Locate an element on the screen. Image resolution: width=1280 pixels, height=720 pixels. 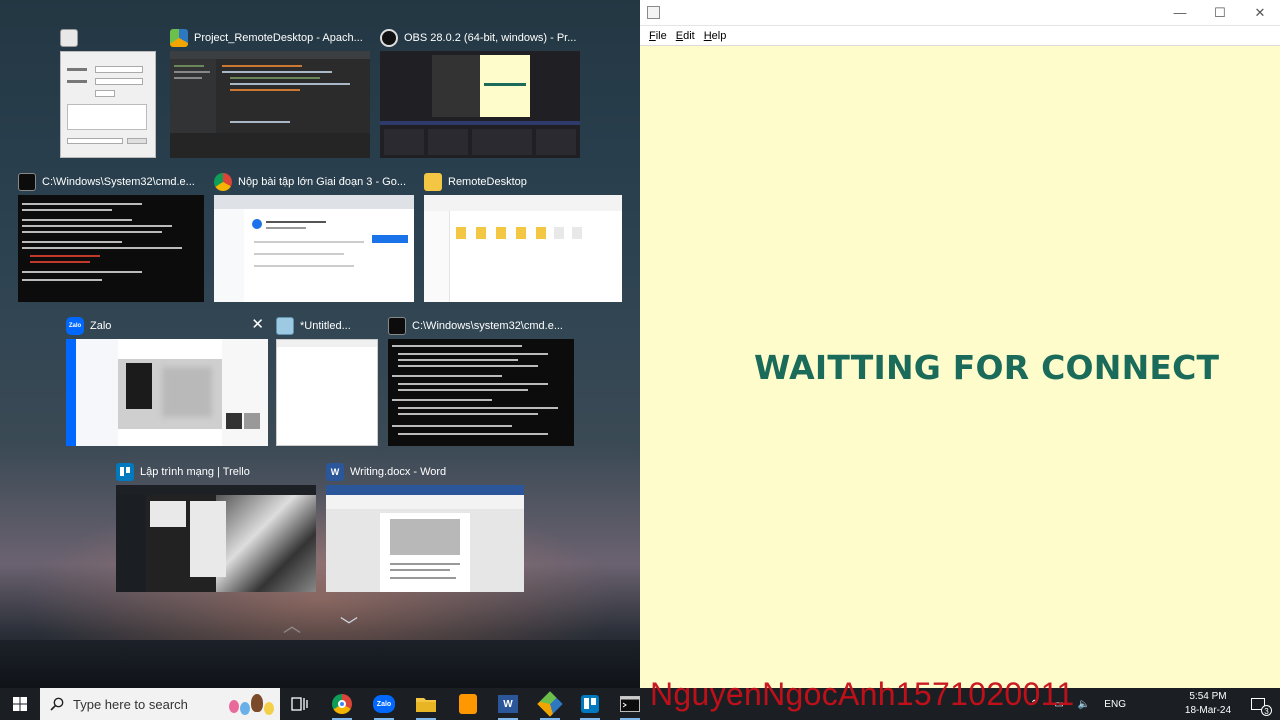
clock-date: 18-Mar-24 is located at coordinates (1208, 710).